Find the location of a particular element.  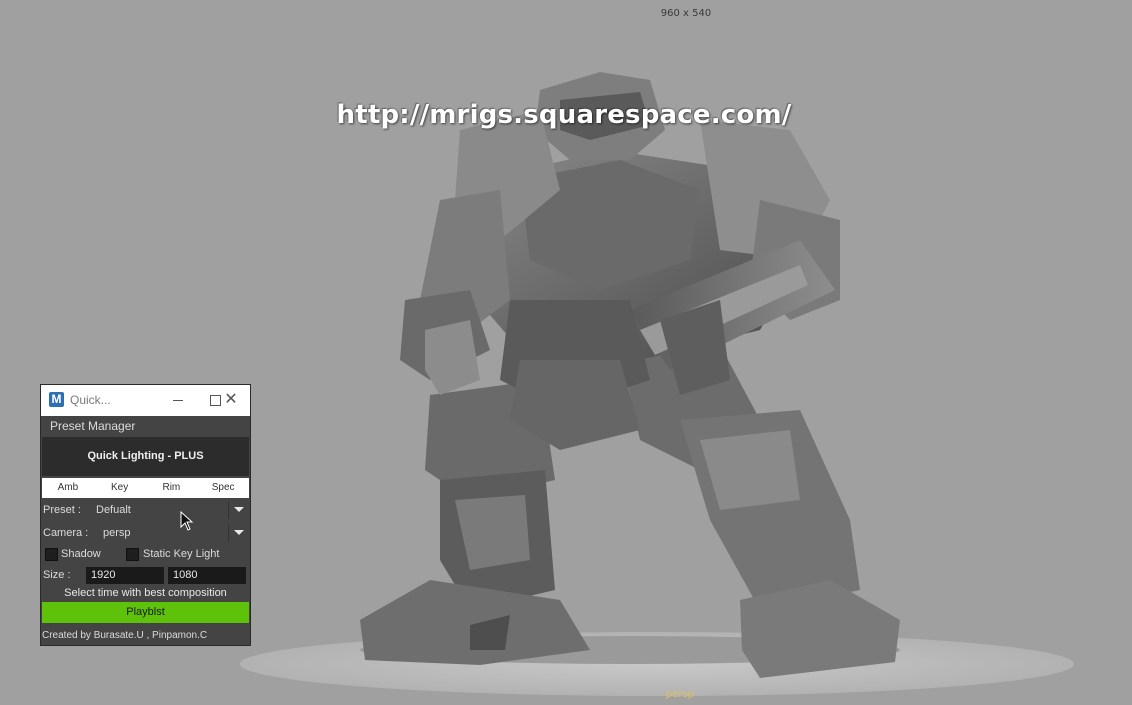

preset-label: Preset : is located at coordinates (62, 510).